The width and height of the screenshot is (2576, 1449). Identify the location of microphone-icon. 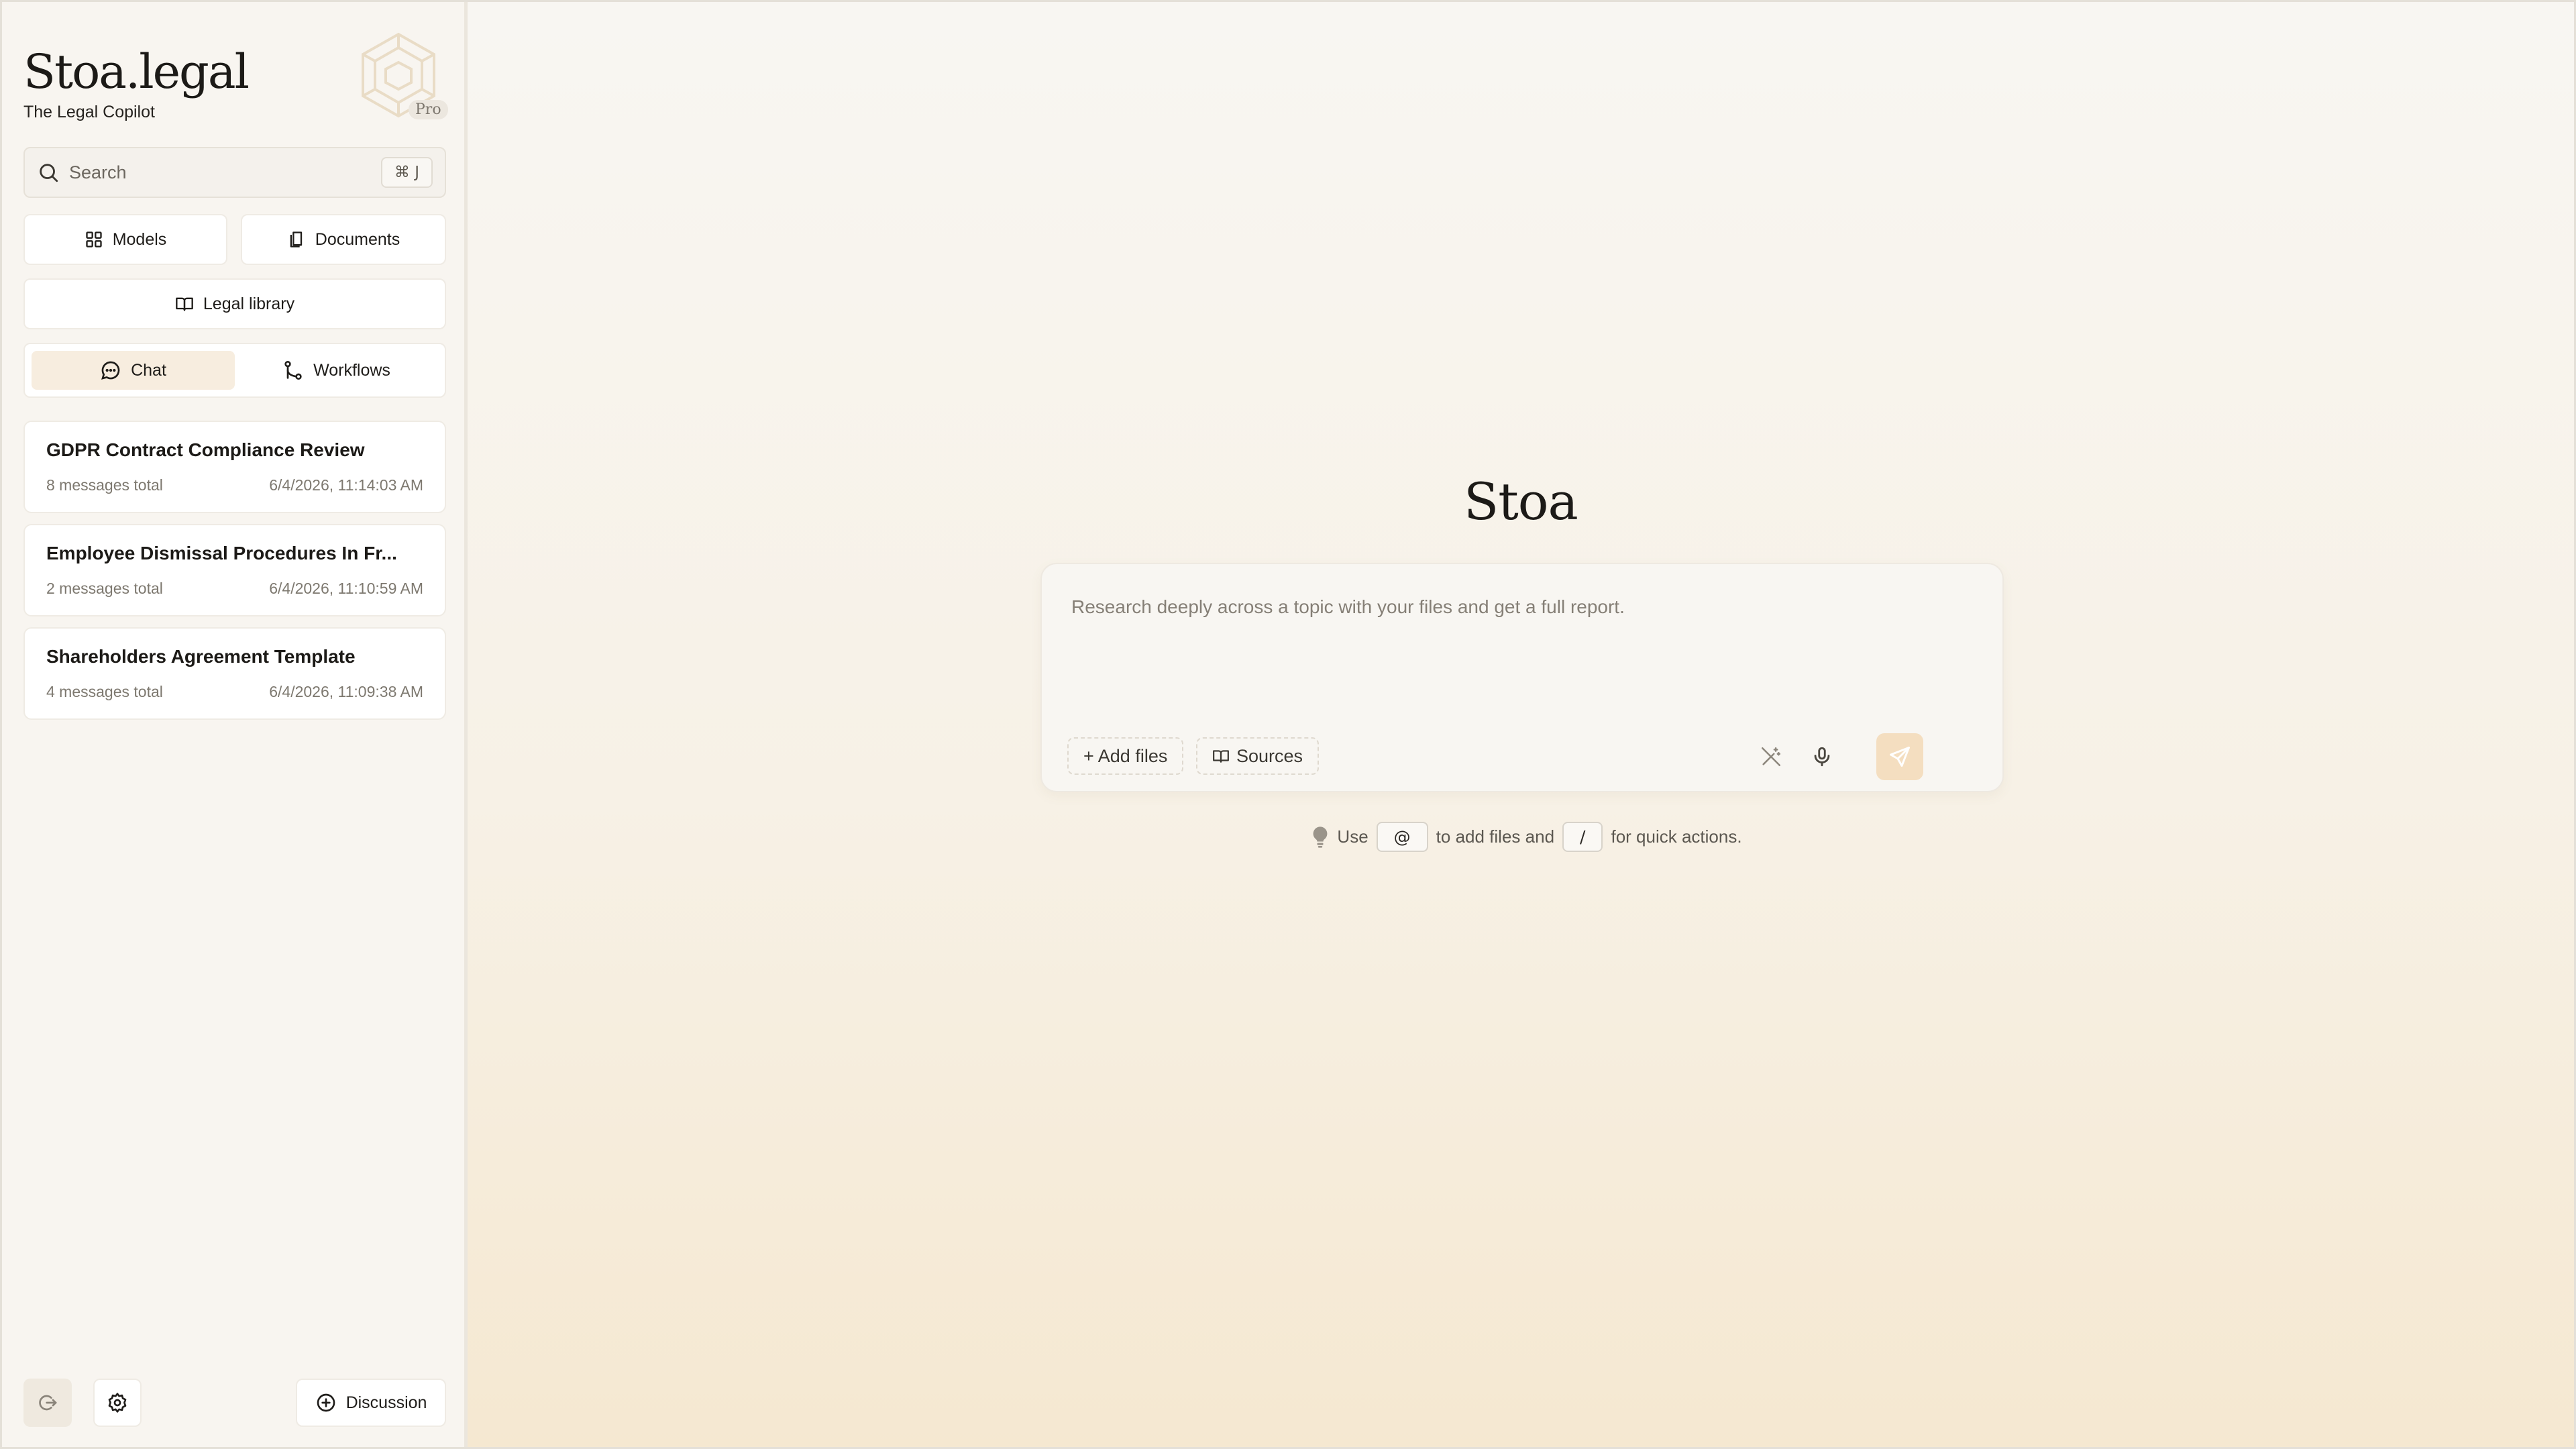
(1822, 757).